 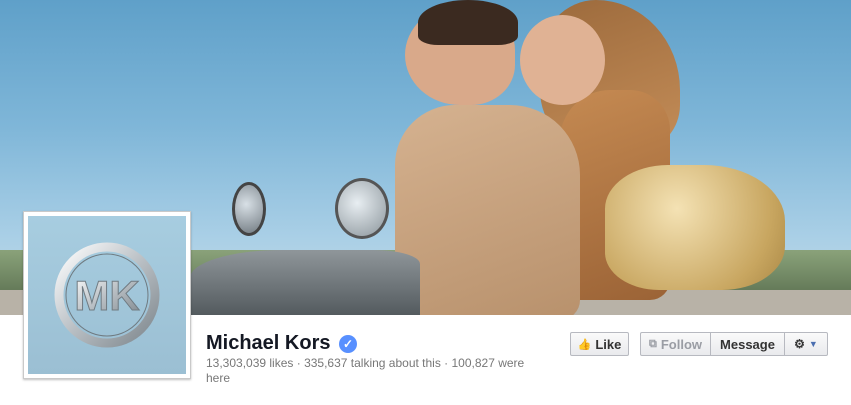 I want to click on scooter, so click(x=305, y=282).